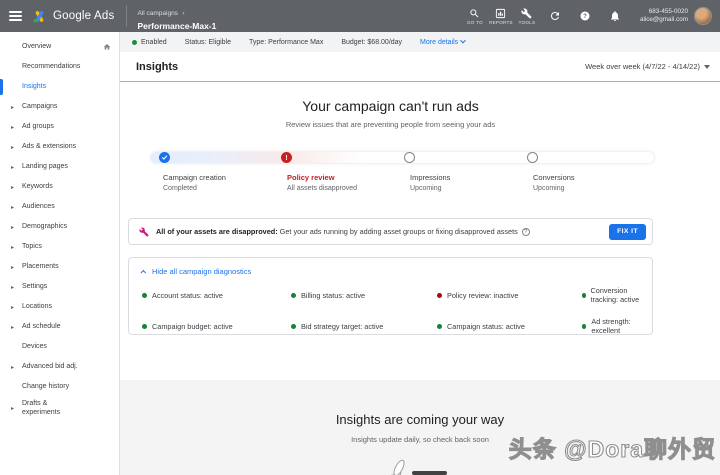 The height and width of the screenshot is (475, 720). What do you see at coordinates (59, 207) in the screenshot?
I see `sidebar-item-audiences: ▸ Audiences` at bounding box center [59, 207].